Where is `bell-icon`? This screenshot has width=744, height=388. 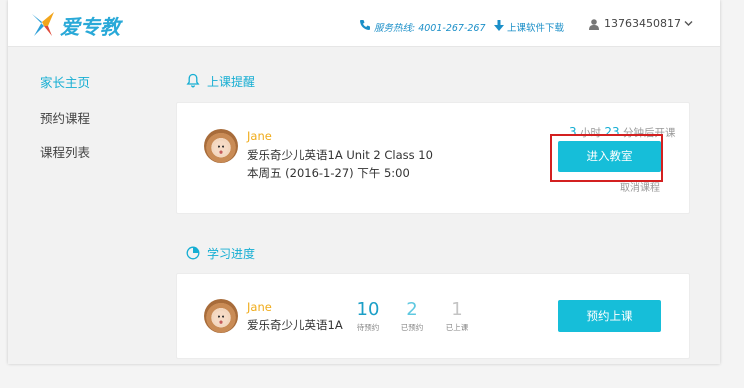
bell-icon is located at coordinates (193, 80).